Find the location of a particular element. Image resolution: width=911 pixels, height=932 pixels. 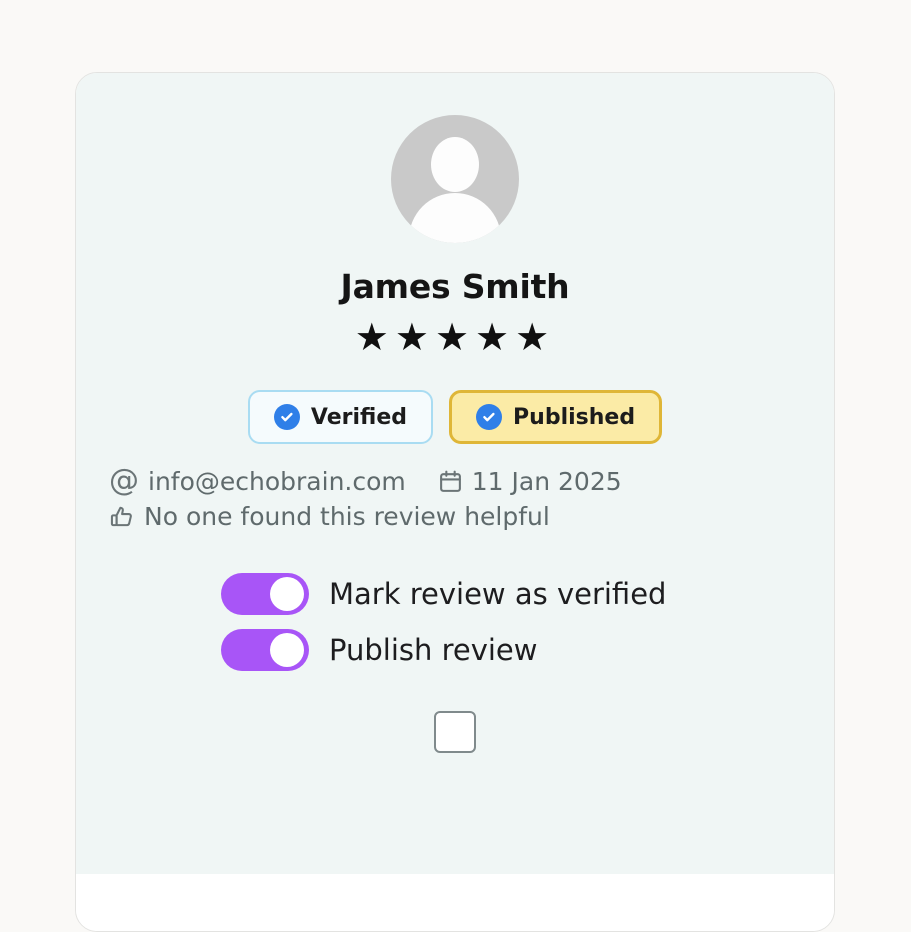

star-icon-1: ★ is located at coordinates (374, 337).